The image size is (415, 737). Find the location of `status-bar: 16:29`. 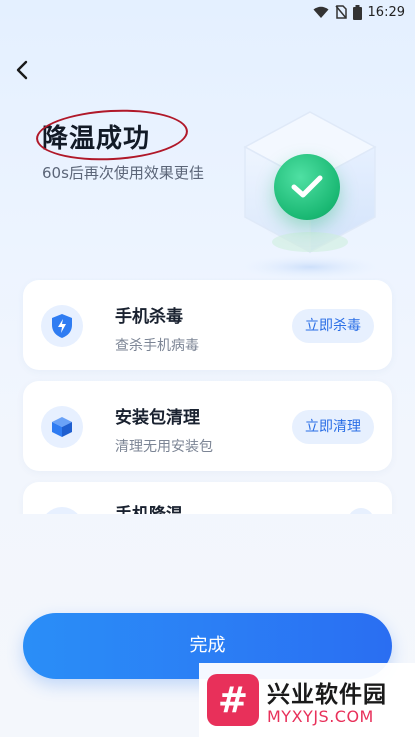

status-bar: 16:29 is located at coordinates (207, 12).